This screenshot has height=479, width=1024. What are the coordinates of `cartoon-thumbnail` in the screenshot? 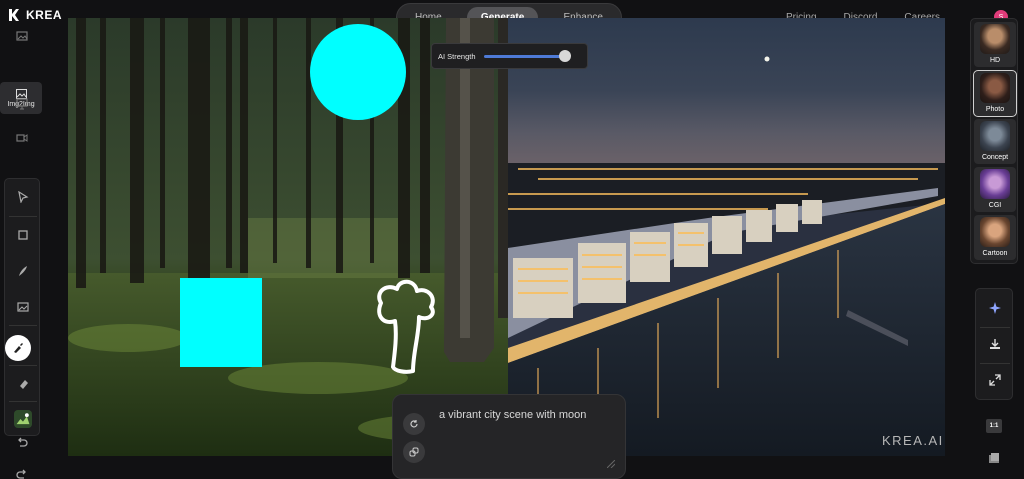 It's located at (995, 232).